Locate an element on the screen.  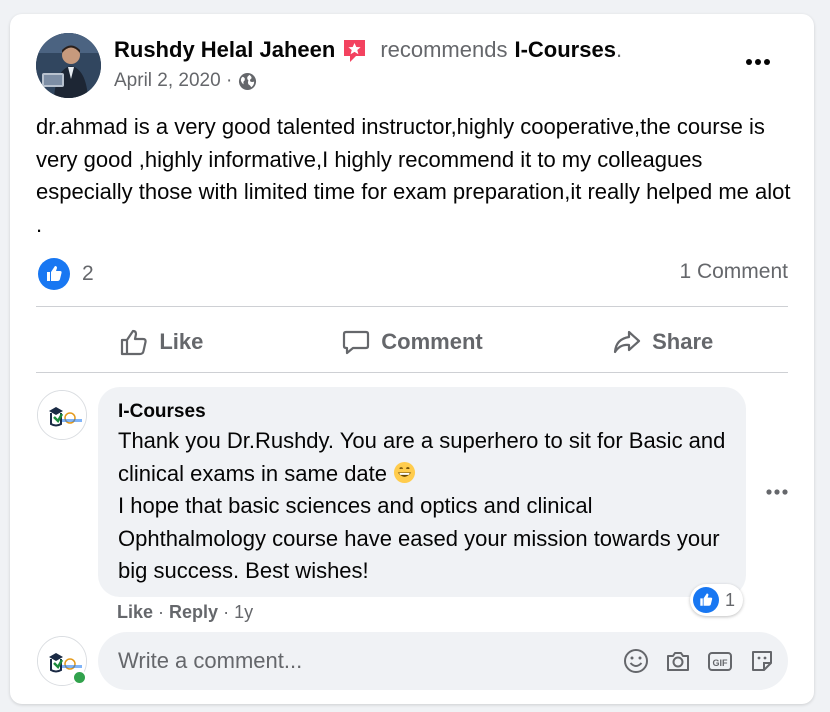
like-count: 2 is located at coordinates (88, 273).